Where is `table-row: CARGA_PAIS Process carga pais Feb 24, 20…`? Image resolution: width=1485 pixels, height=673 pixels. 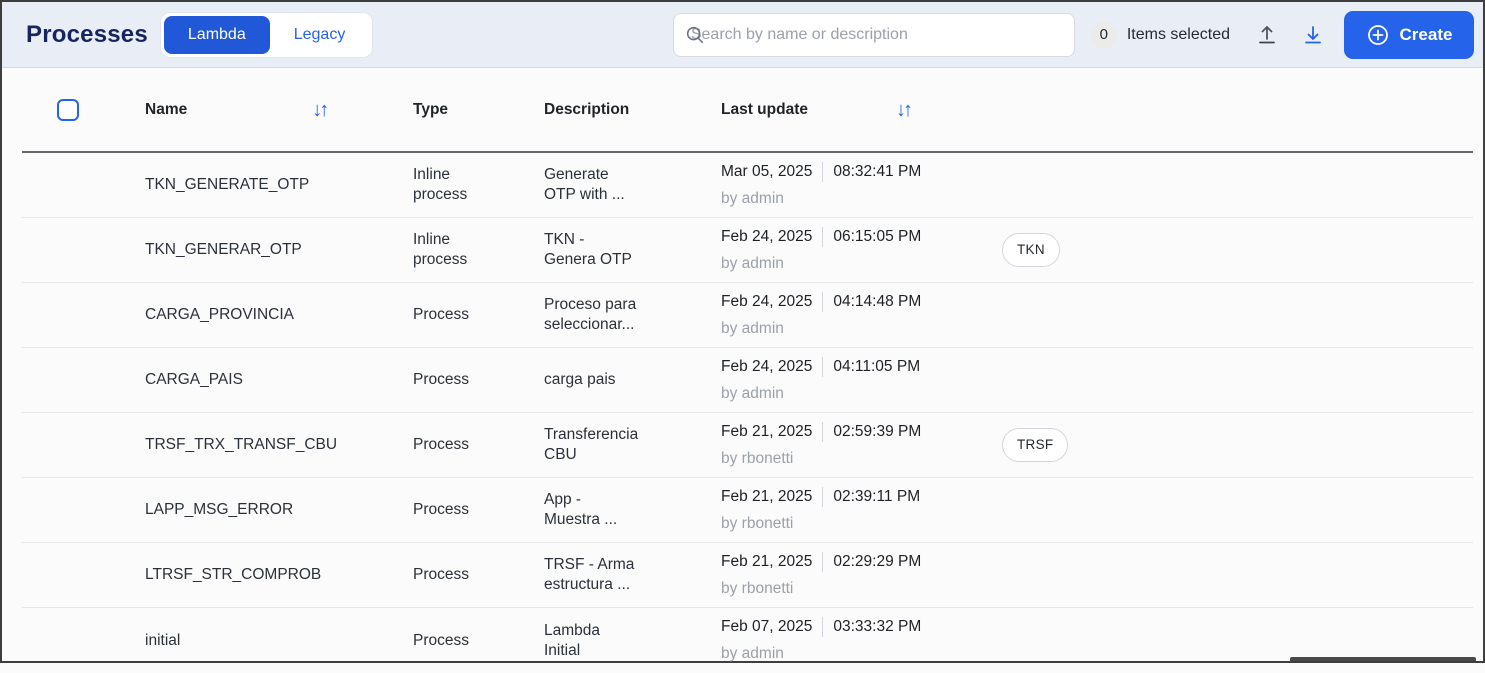
table-row: CARGA_PAIS Process carga pais Feb 24, 20… is located at coordinates (747, 380).